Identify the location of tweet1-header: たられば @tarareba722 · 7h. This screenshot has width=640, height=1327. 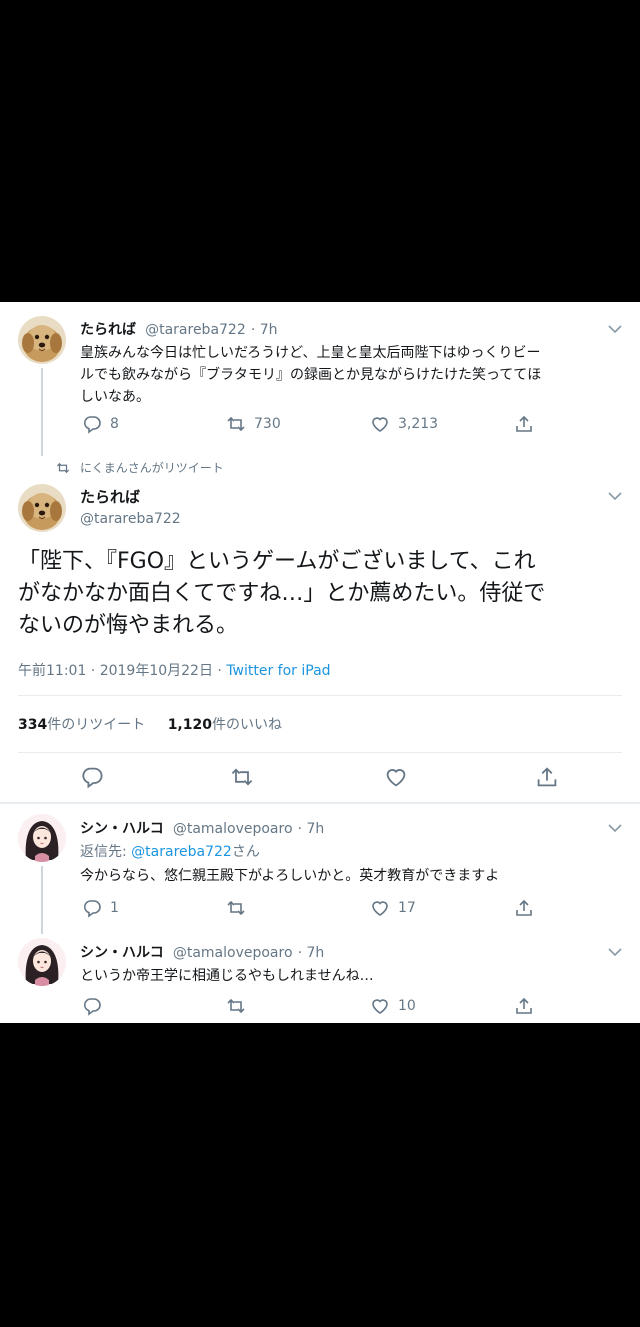
(179, 329).